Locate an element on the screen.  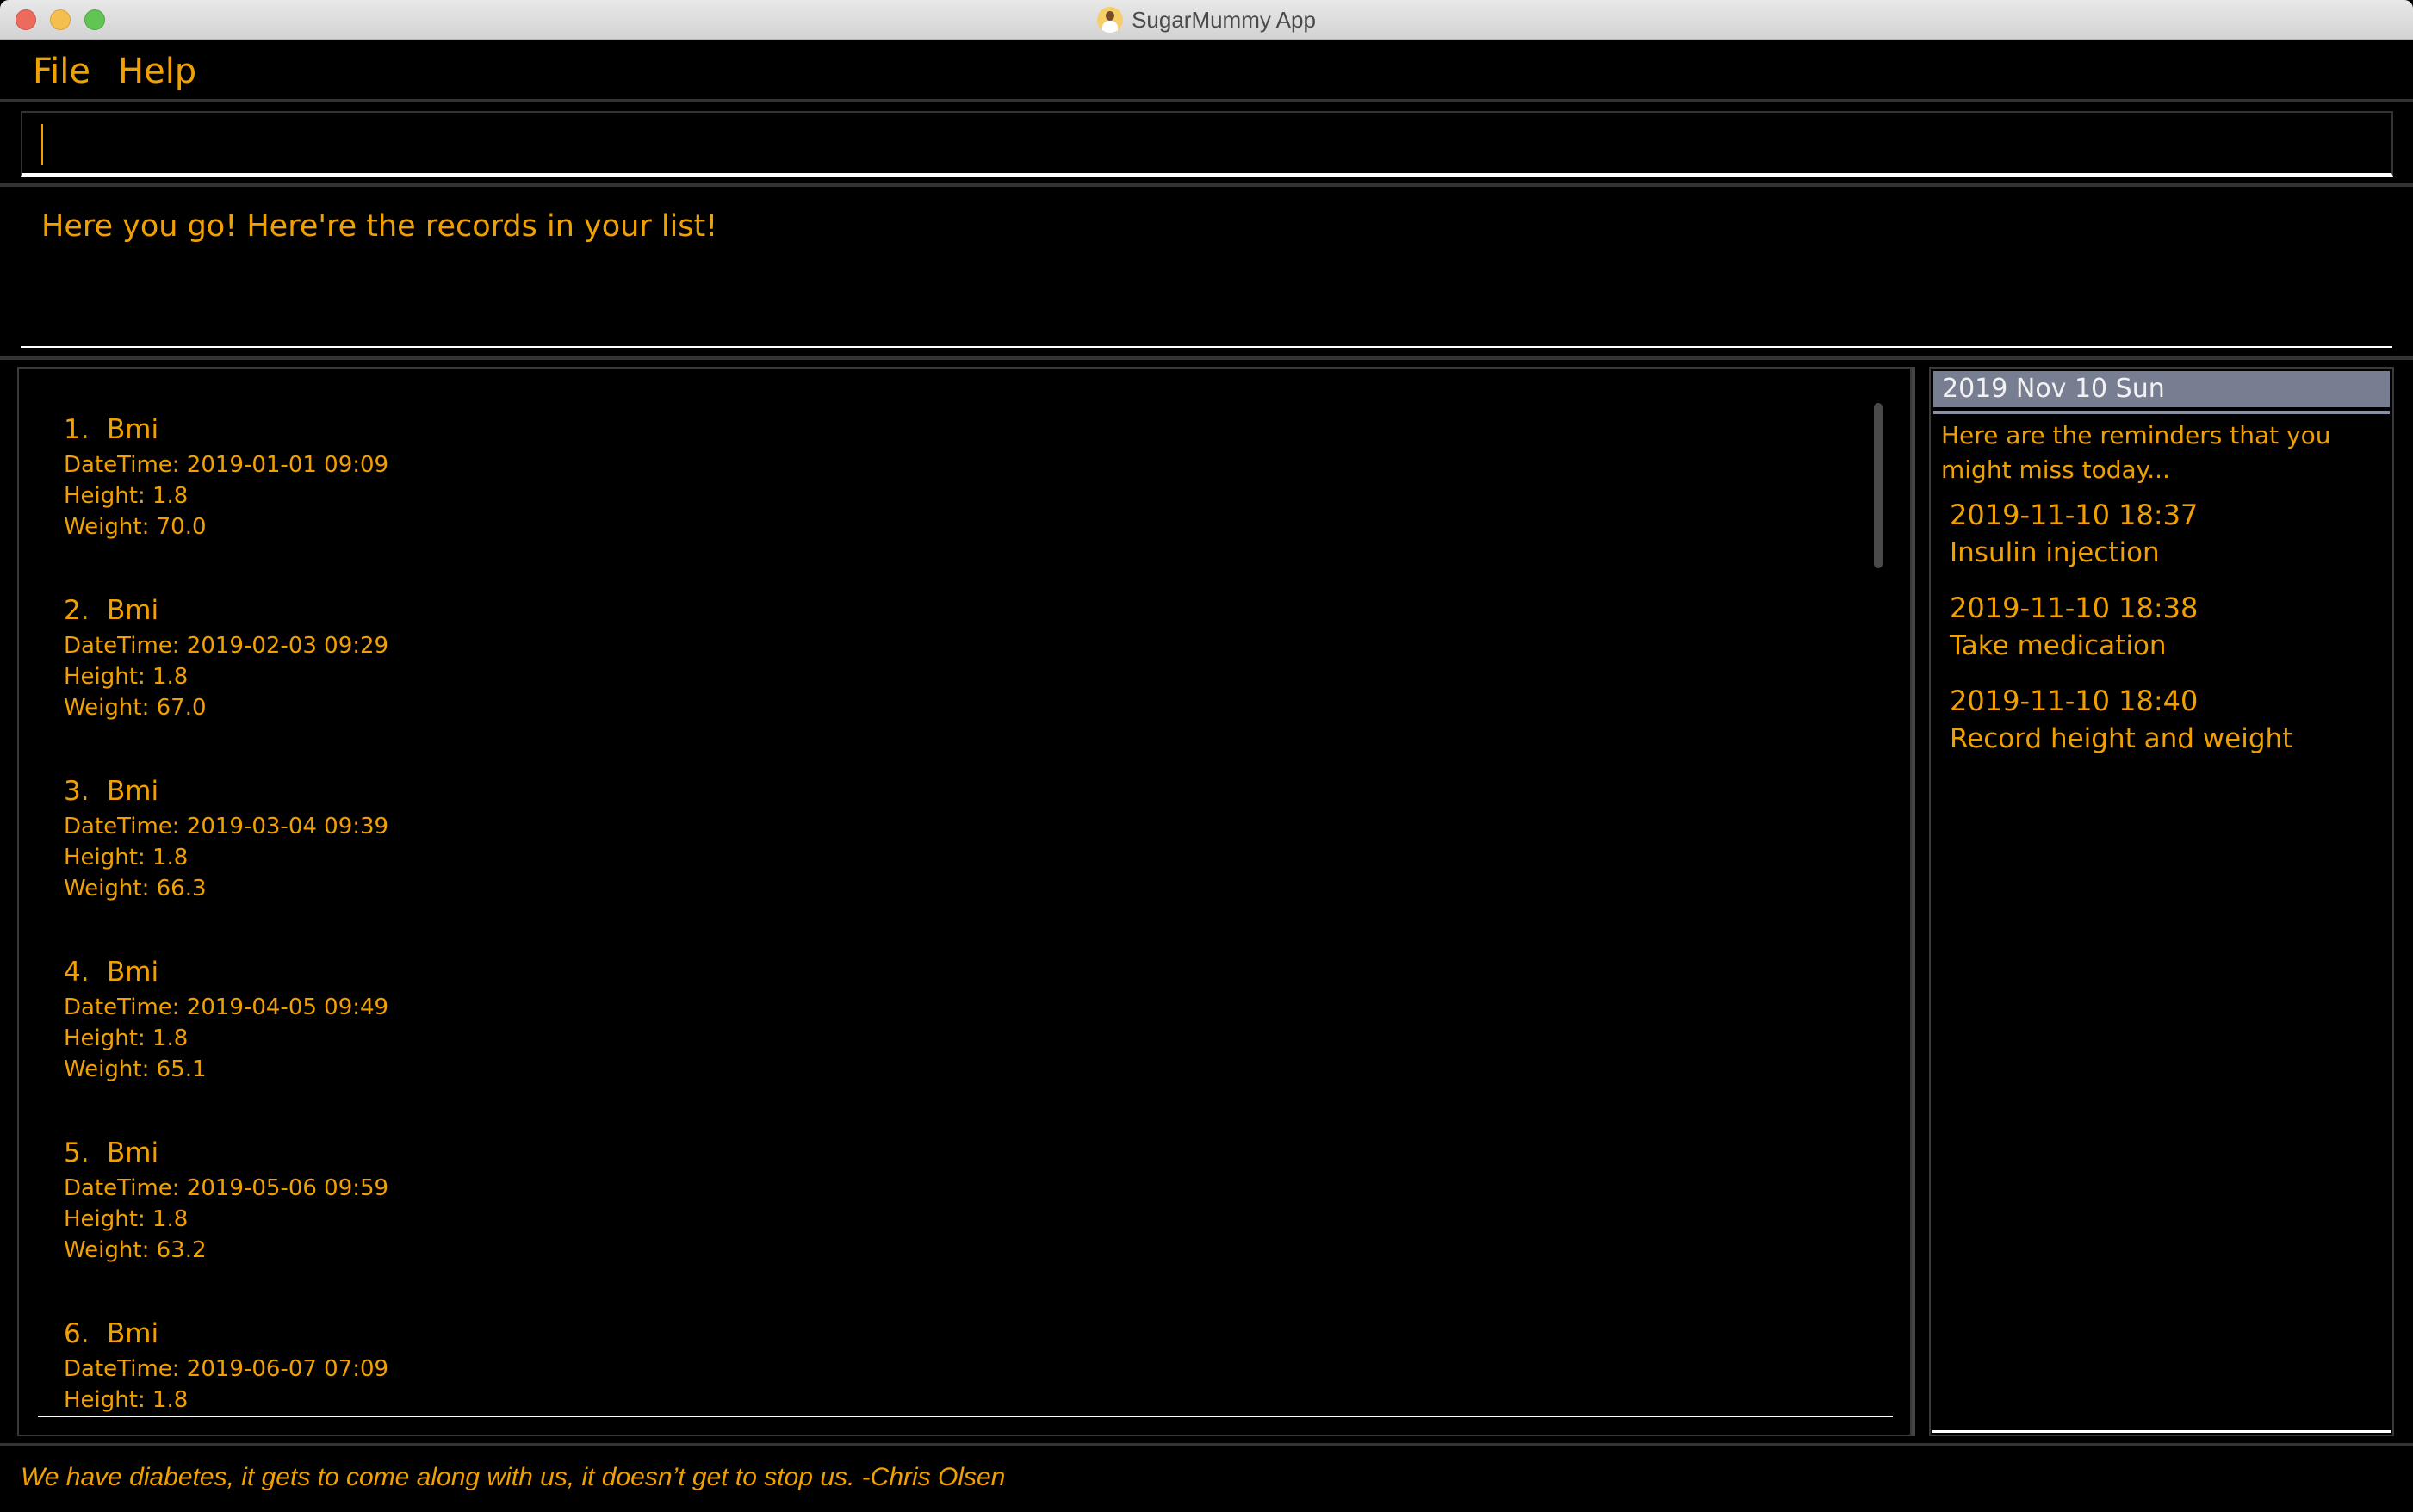
text-caret is located at coordinates (42, 144).